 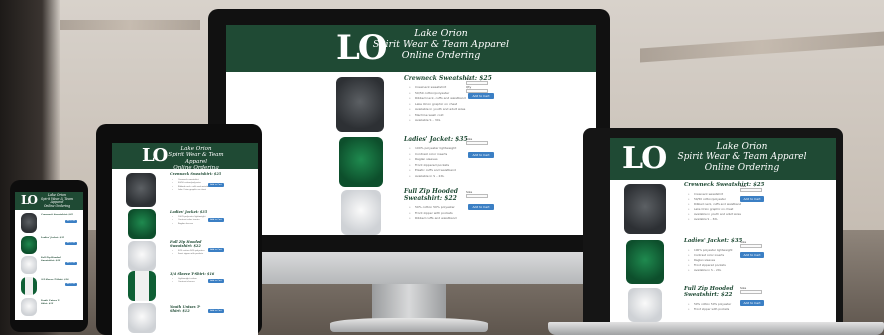 What do you see at coordinates (469, 87) in the screenshot?
I see `qty-label: Qty` at bounding box center [469, 87].